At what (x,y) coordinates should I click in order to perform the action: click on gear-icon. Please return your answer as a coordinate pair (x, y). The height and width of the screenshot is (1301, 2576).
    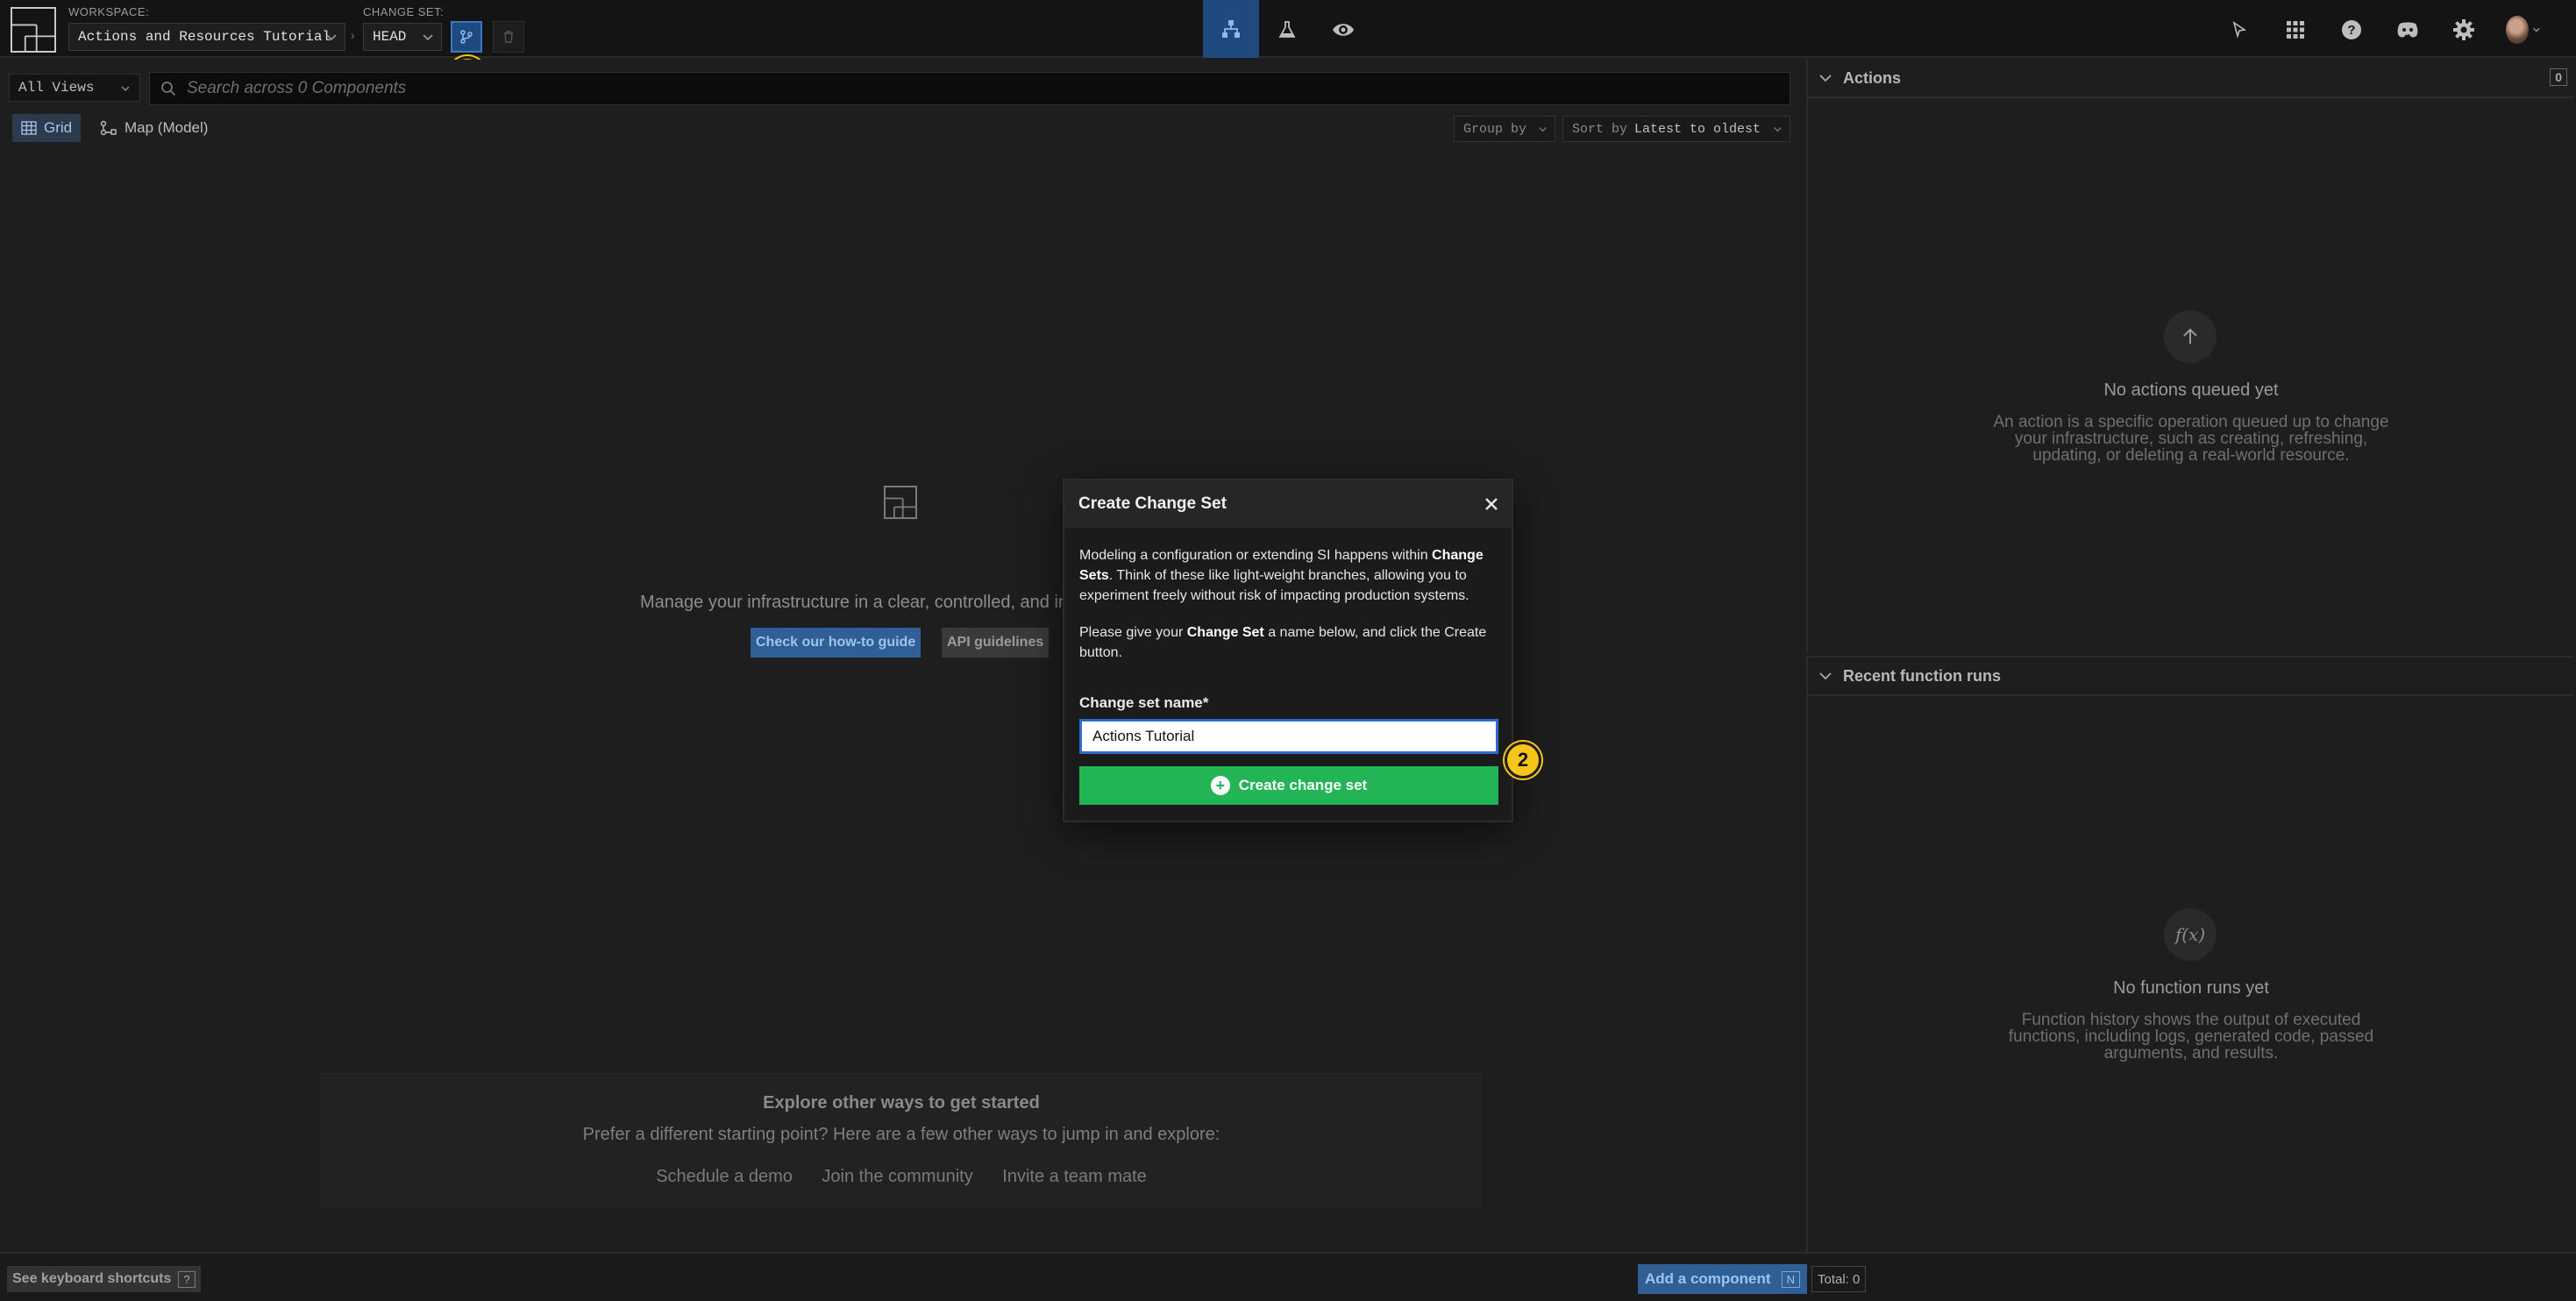
    Looking at the image, I should click on (2463, 30).